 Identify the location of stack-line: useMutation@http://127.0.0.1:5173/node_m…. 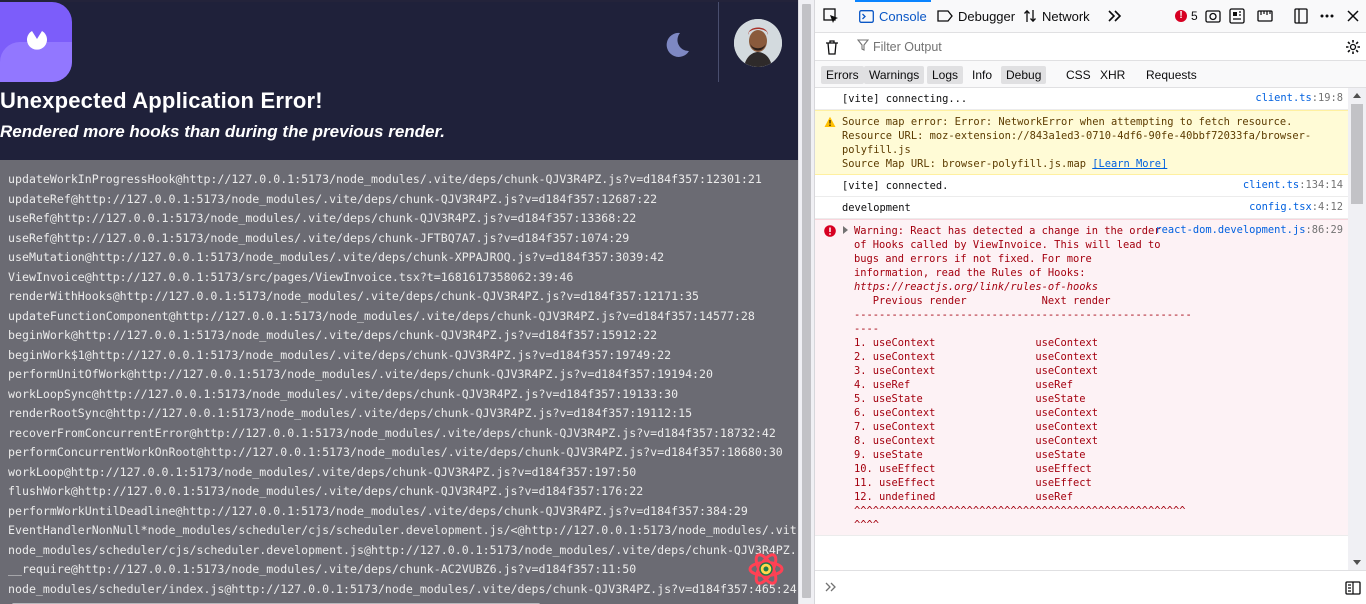
(336, 257).